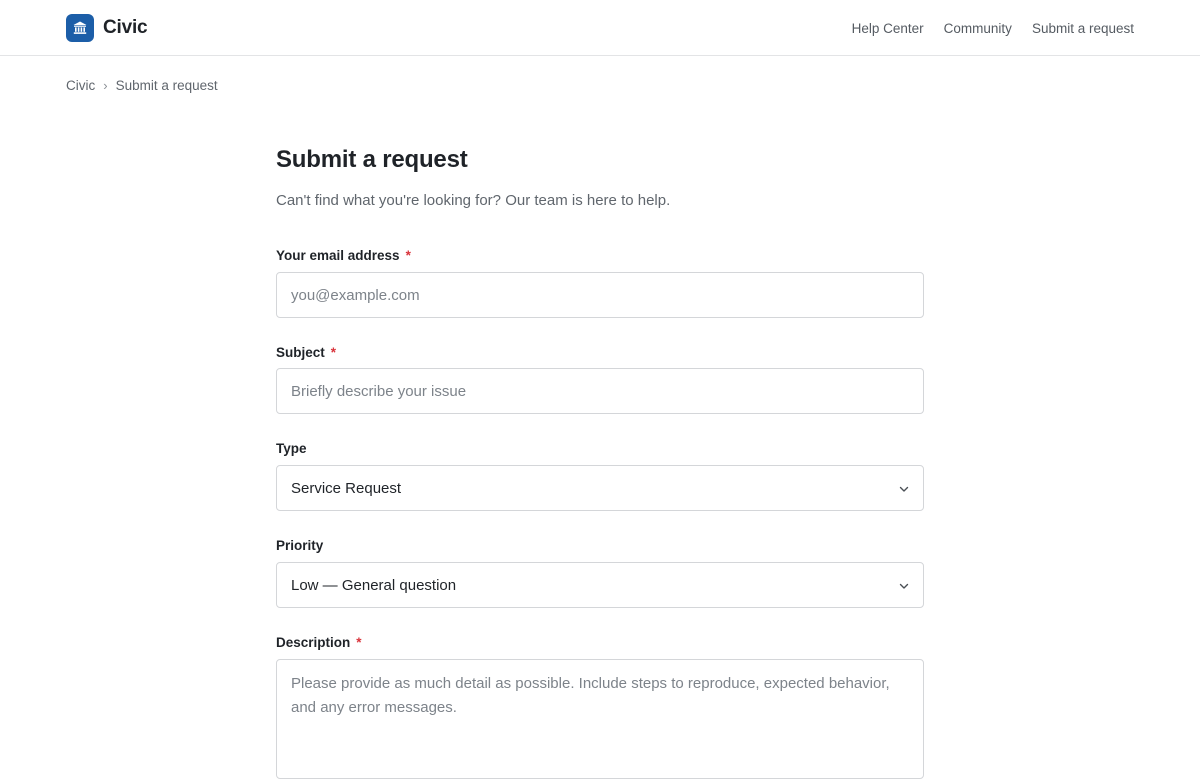  Describe the element at coordinates (338, 255) in the screenshot. I see `email-label-text: Your email address` at that location.